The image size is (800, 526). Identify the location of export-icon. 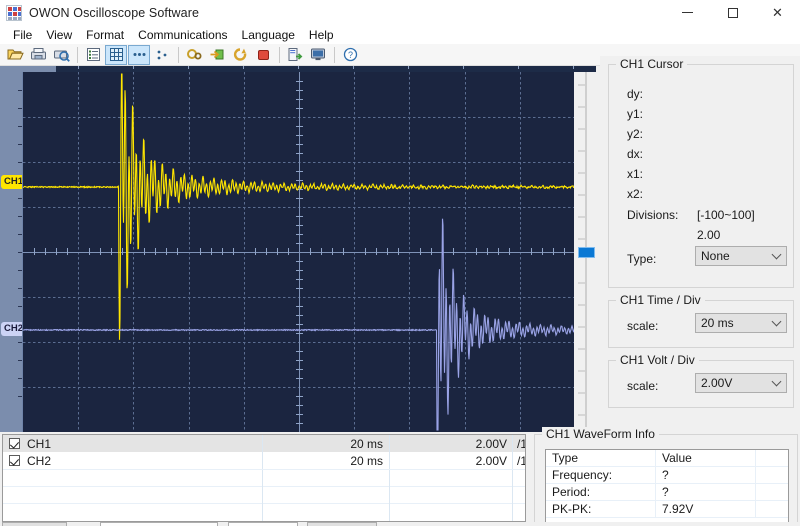
(295, 55).